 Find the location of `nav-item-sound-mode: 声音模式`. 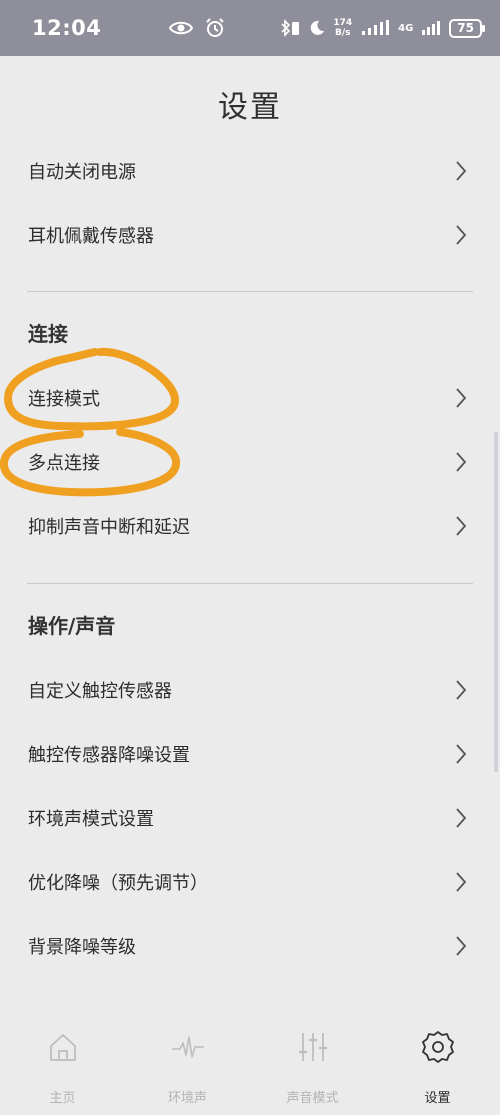

nav-item-sound-mode: 声音模式 is located at coordinates (312, 1065).